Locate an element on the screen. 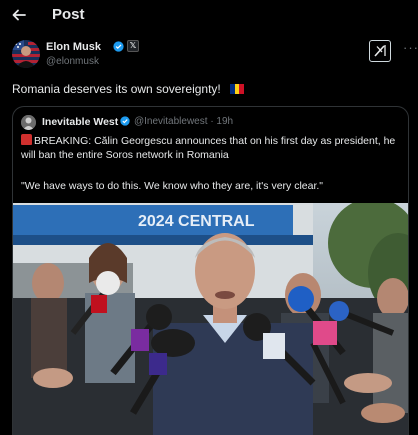  quoted-time: 19h is located at coordinates (225, 121).